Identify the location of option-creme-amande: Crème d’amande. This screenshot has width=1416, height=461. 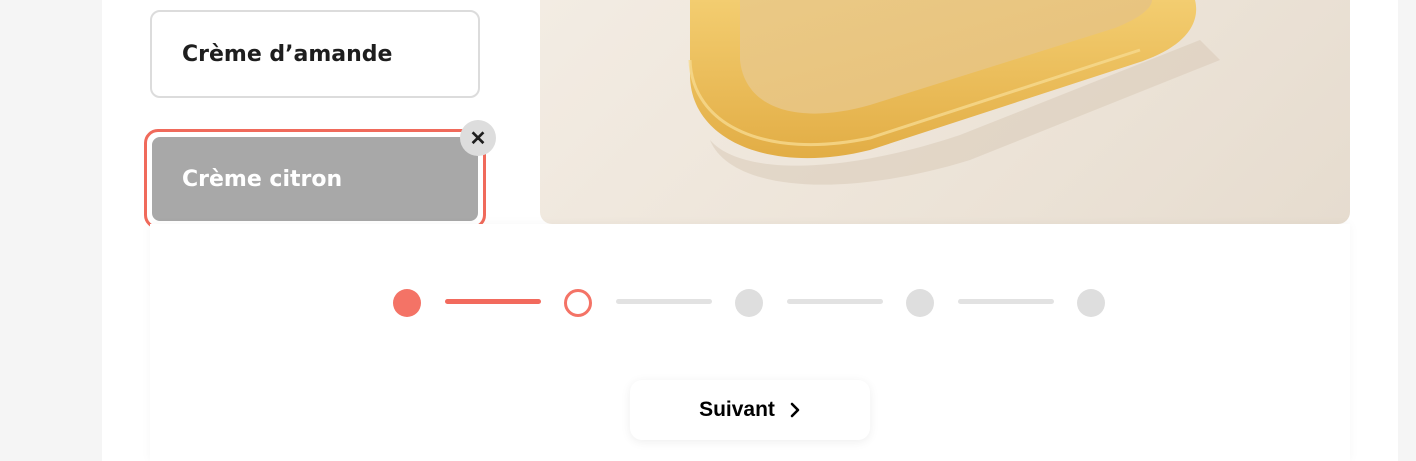
(315, 54).